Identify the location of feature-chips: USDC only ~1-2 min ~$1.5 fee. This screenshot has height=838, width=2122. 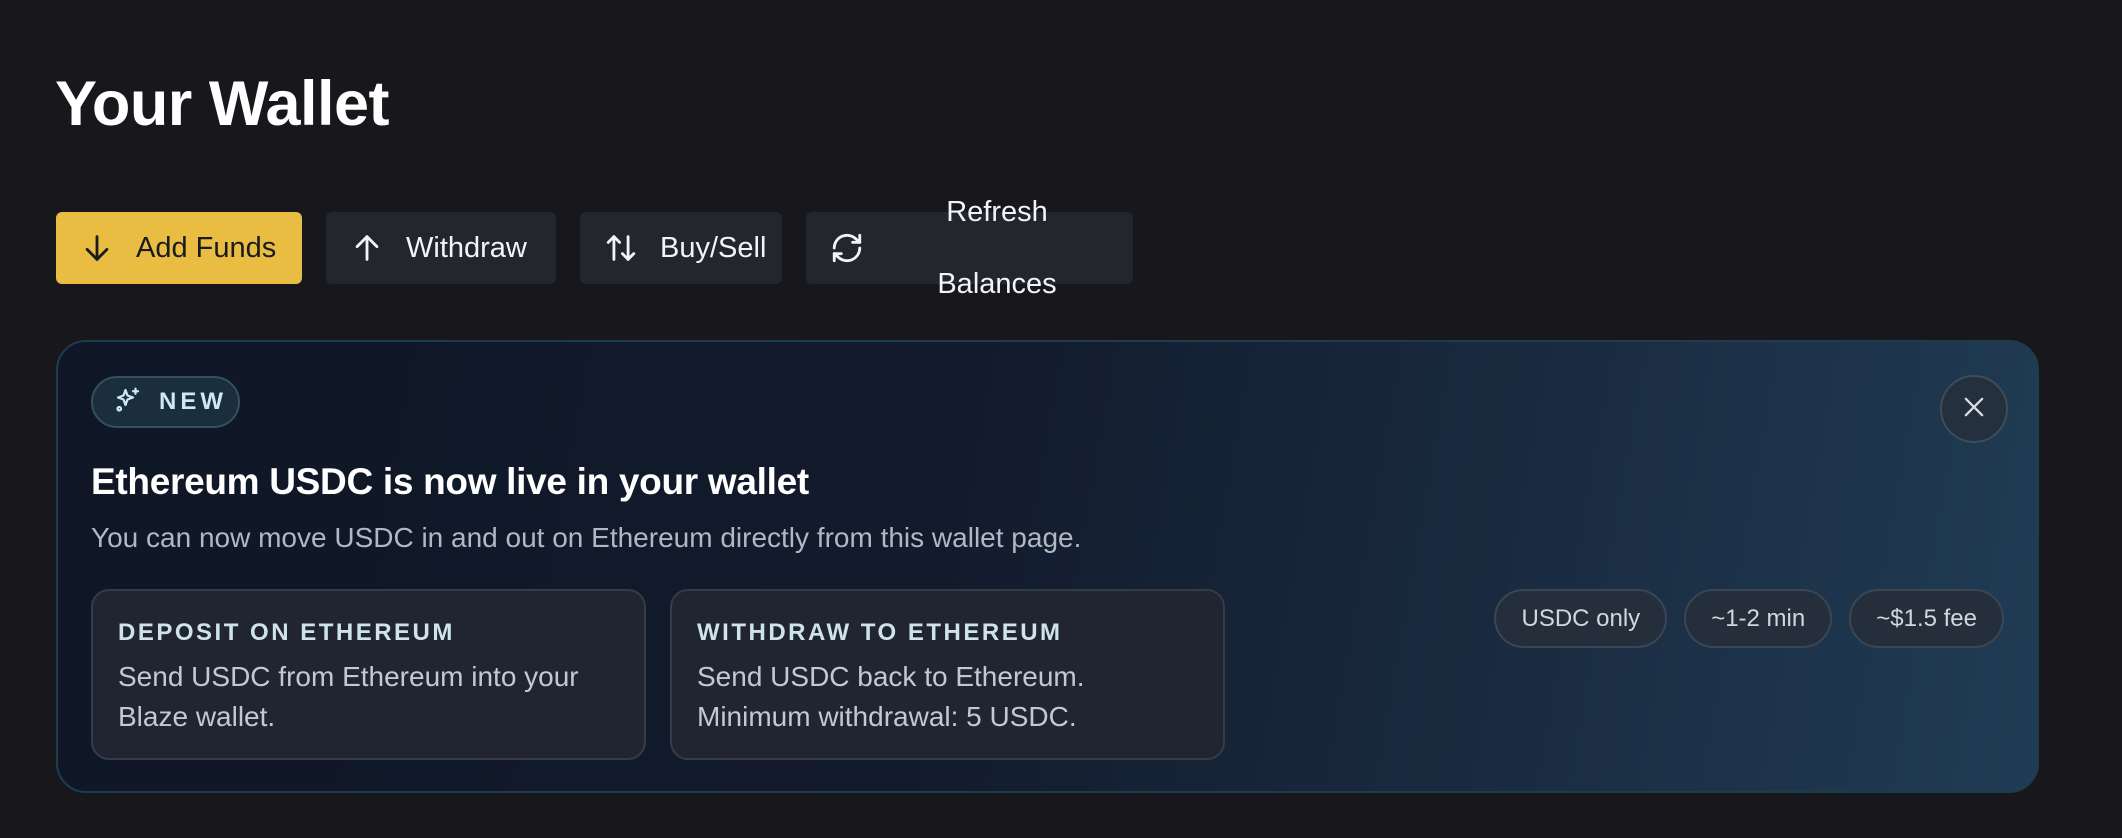
(1749, 618).